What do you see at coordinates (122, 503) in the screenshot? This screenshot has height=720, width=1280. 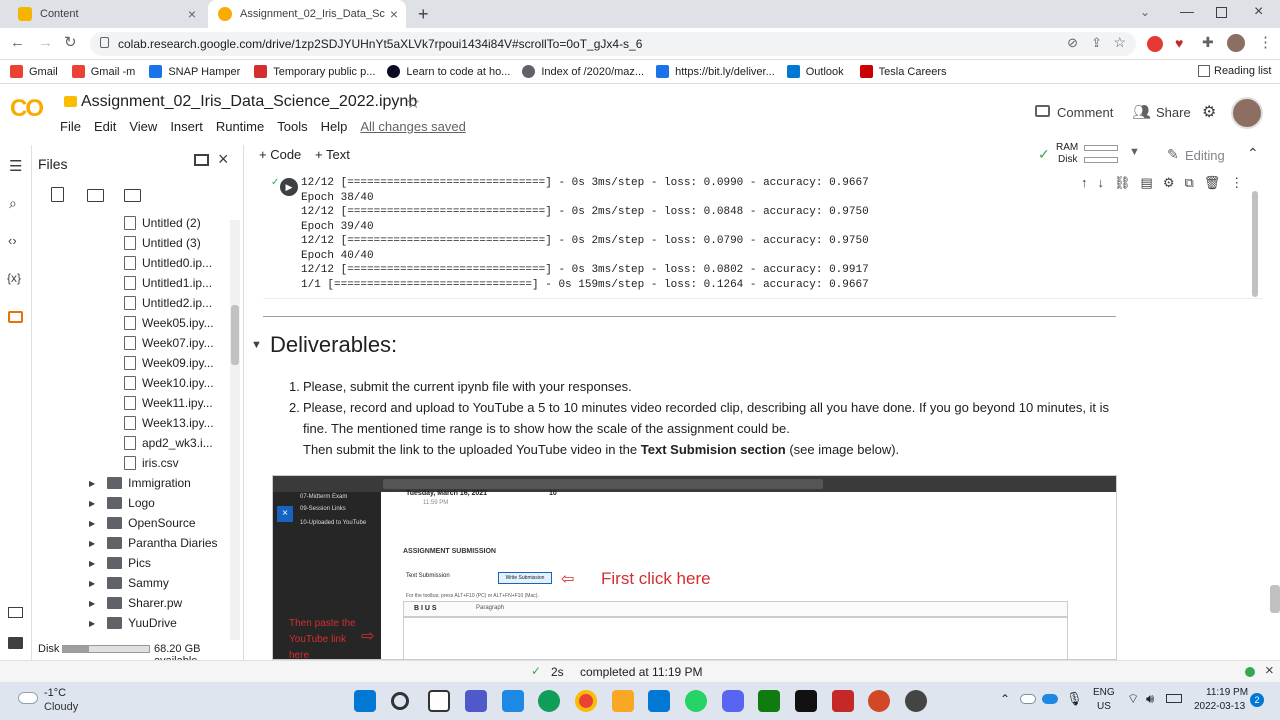 I see `folder-item: ▶ Logo` at bounding box center [122, 503].